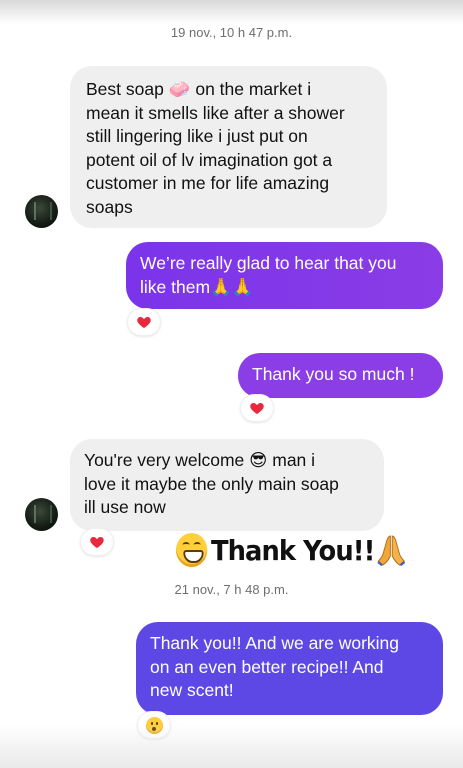 This screenshot has width=463, height=768. I want to click on outgoing-message-bubble: Thank you so much !, so click(340, 375).